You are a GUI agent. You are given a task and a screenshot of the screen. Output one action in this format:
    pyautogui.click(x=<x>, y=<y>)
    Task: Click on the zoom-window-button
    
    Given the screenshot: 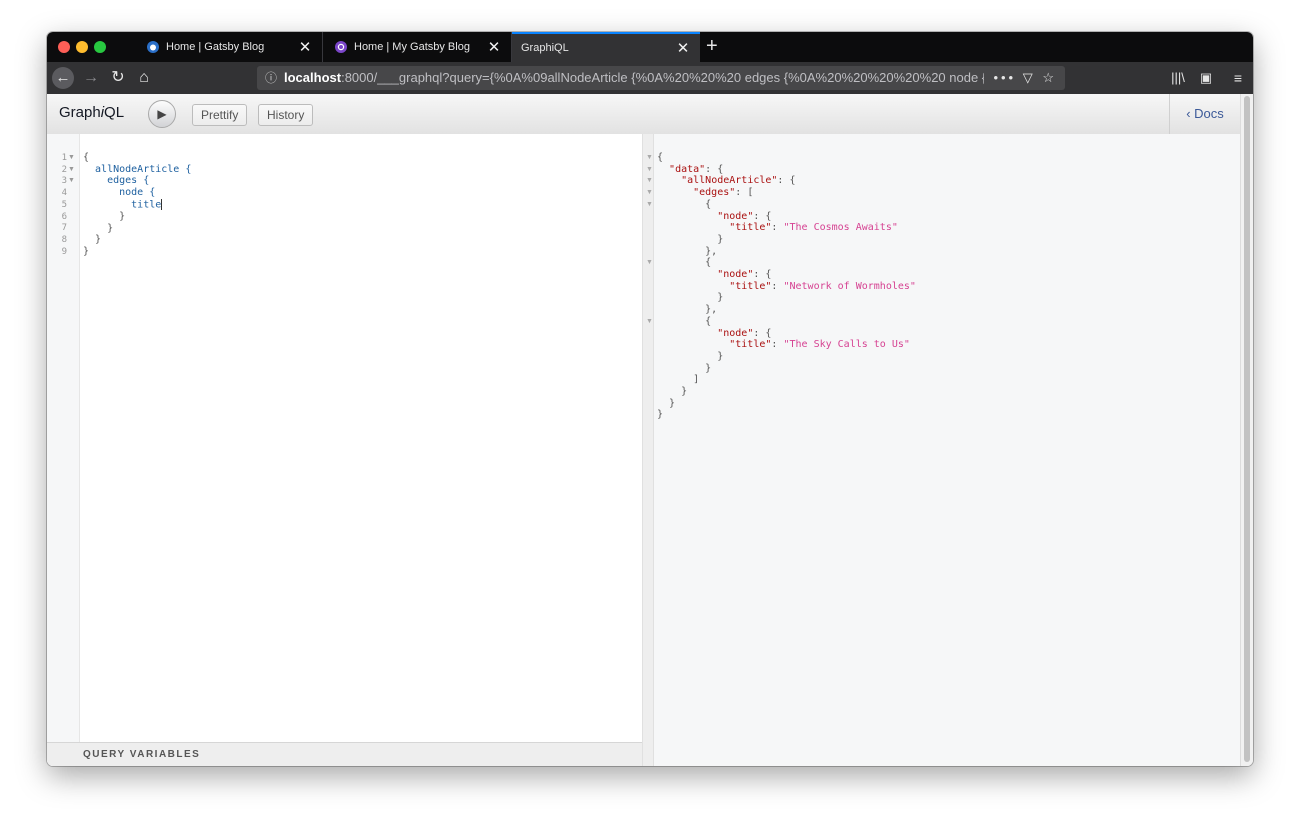 What is the action you would take?
    pyautogui.click(x=100, y=47)
    